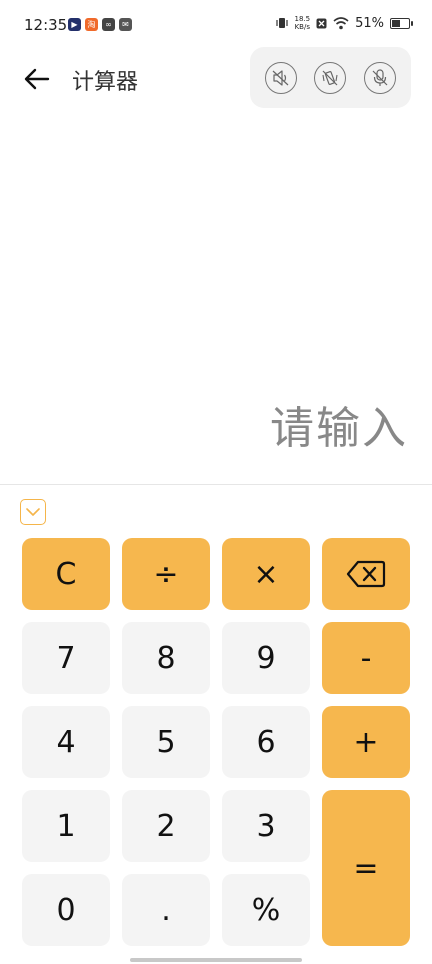 This screenshot has width=432, height=964. Describe the element at coordinates (216, 960) in the screenshot. I see `home-indicator` at that location.